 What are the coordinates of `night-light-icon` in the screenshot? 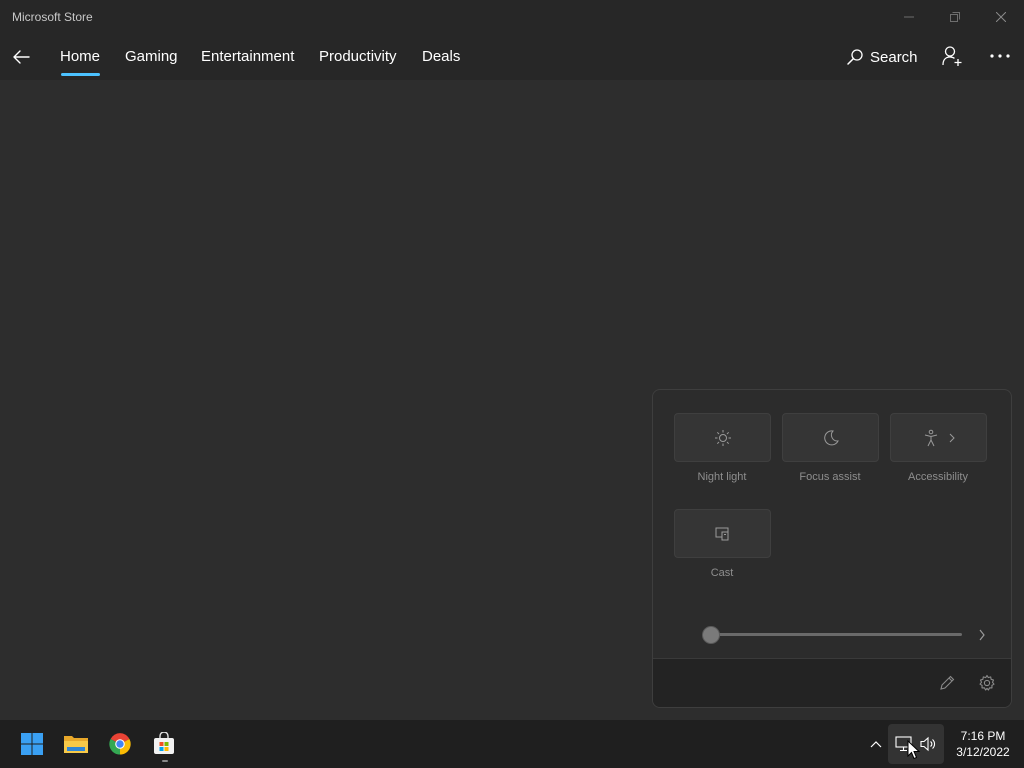 It's located at (722, 437).